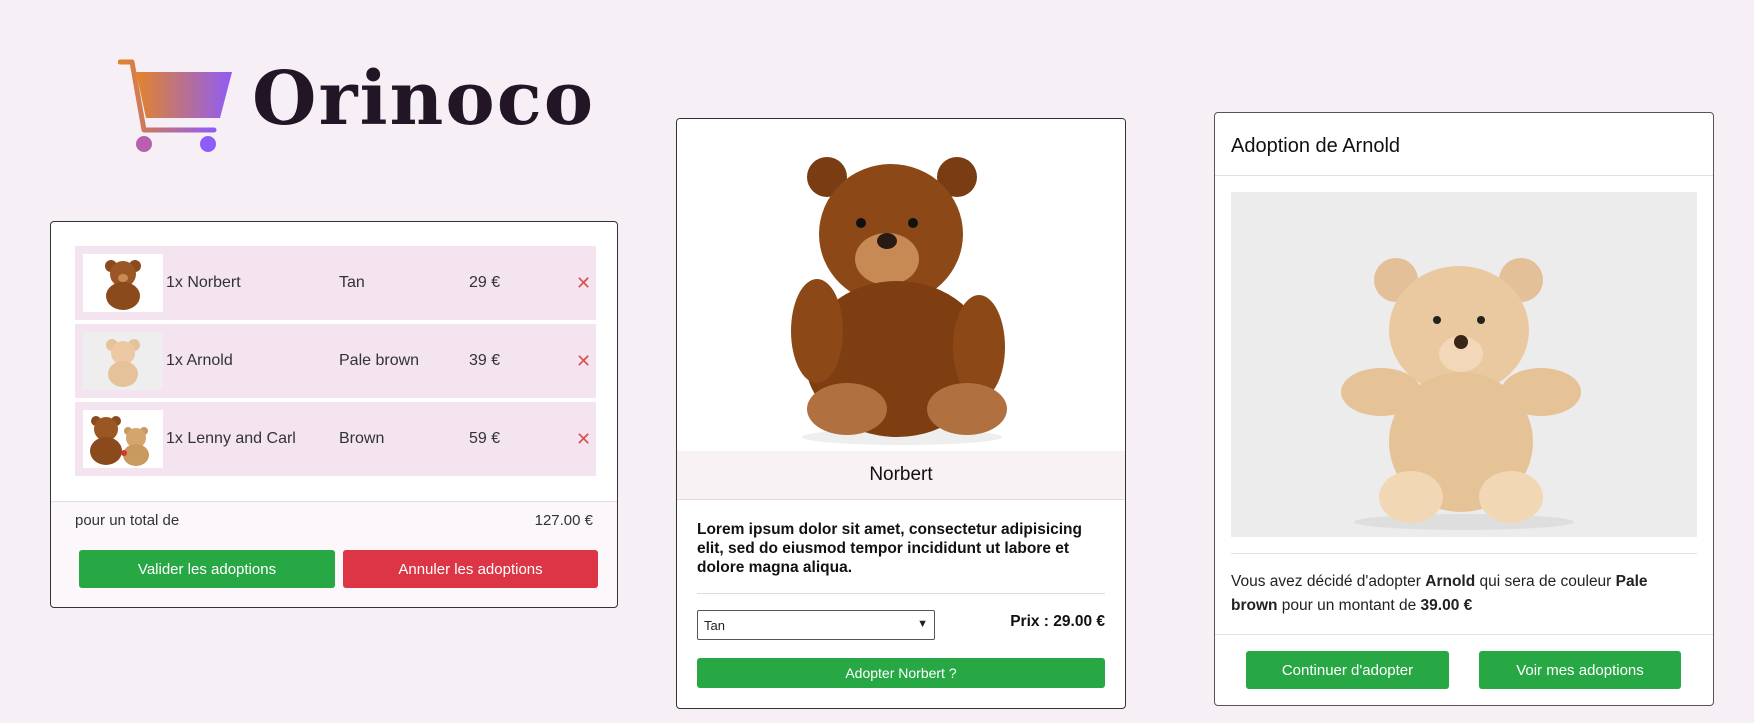 Image resolution: width=1754 pixels, height=723 pixels. I want to click on confirmation-title: Adoption de Arnold, so click(1316, 146).